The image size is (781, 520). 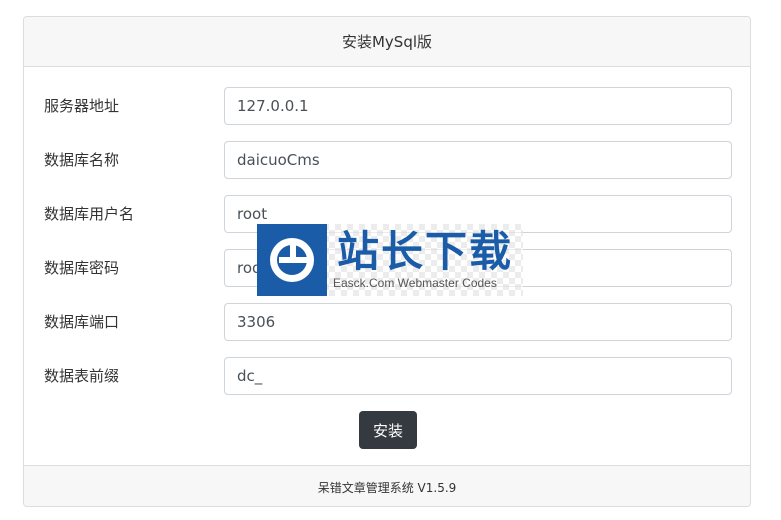 What do you see at coordinates (82, 106) in the screenshot?
I see `host-label: 服务器地址` at bounding box center [82, 106].